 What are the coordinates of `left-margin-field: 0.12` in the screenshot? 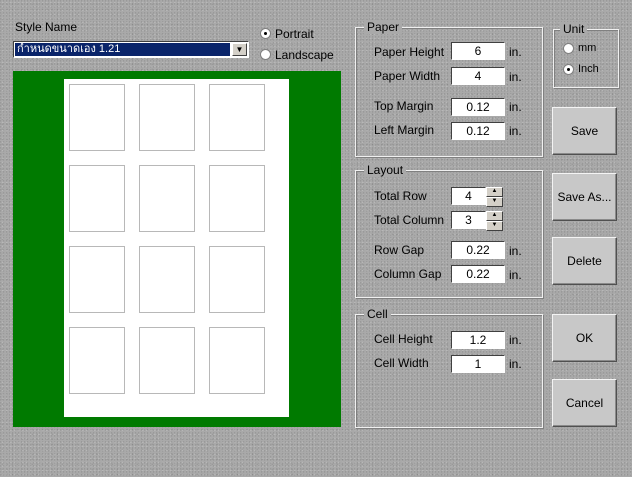 It's located at (478, 131).